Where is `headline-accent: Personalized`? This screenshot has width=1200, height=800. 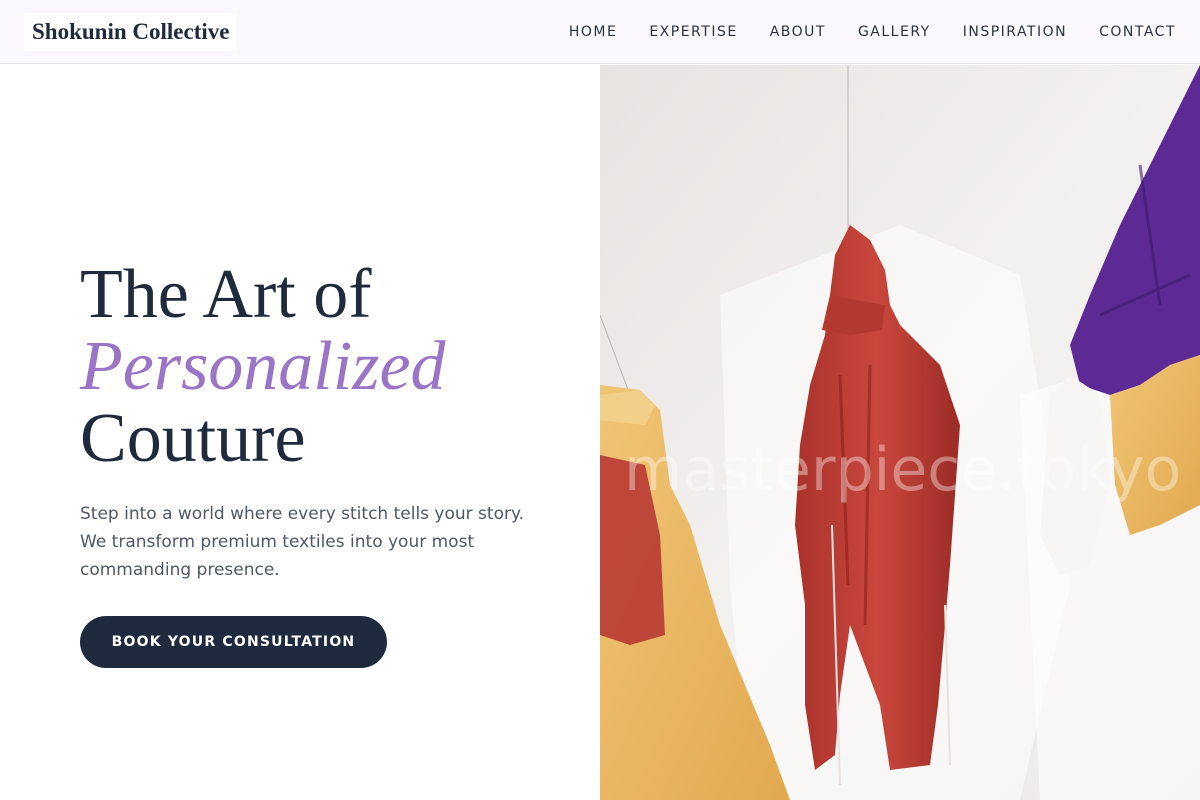
headline-accent: Personalized is located at coordinates (263, 366).